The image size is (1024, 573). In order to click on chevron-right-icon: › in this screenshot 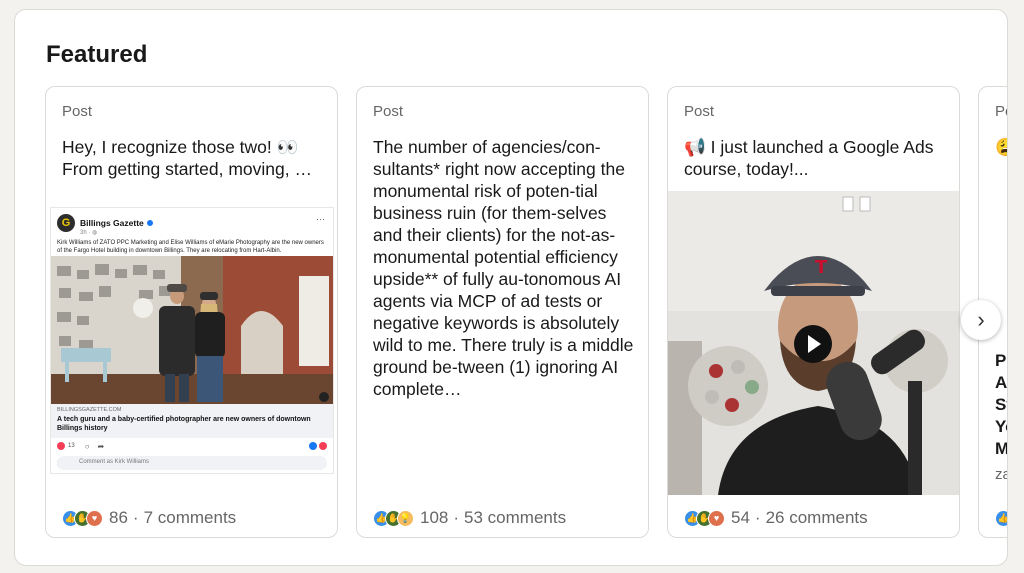, I will do `click(981, 319)`.